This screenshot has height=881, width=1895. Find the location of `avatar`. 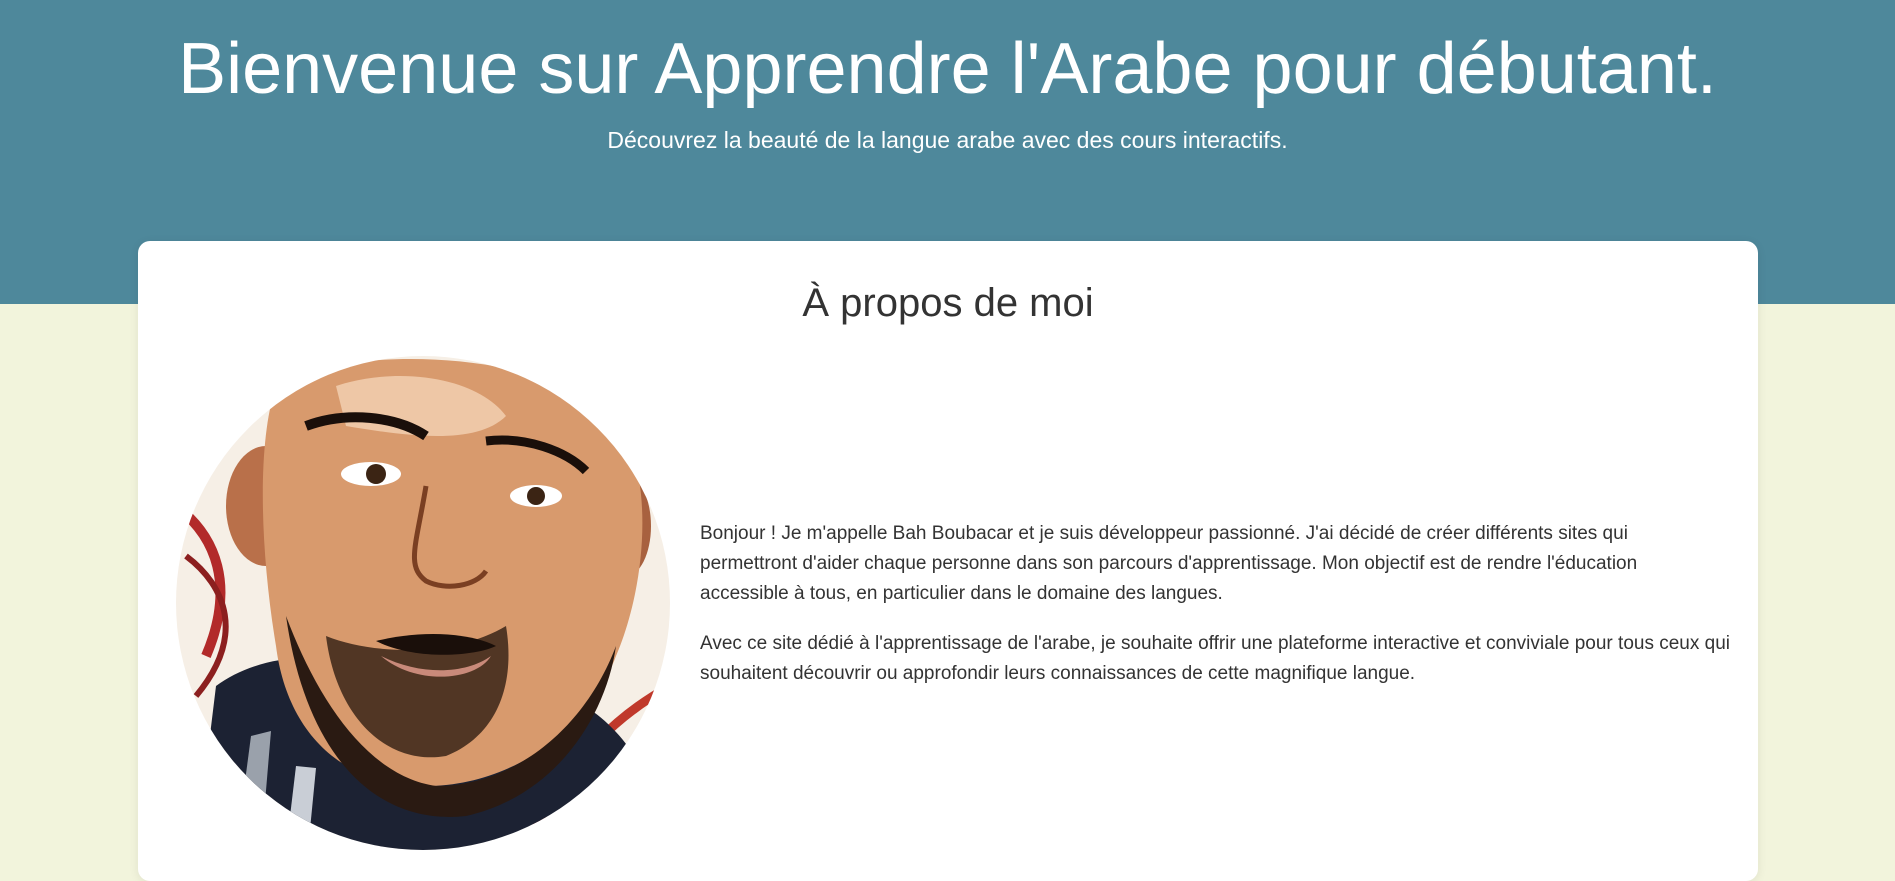

avatar is located at coordinates (423, 603).